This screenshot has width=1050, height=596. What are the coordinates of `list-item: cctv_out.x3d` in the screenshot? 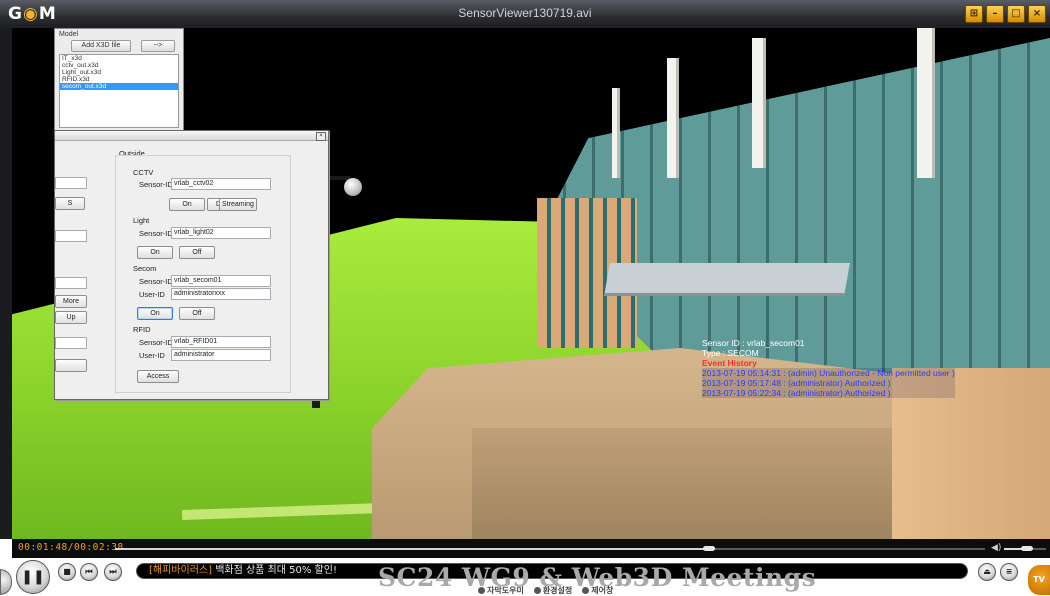 It's located at (119, 65).